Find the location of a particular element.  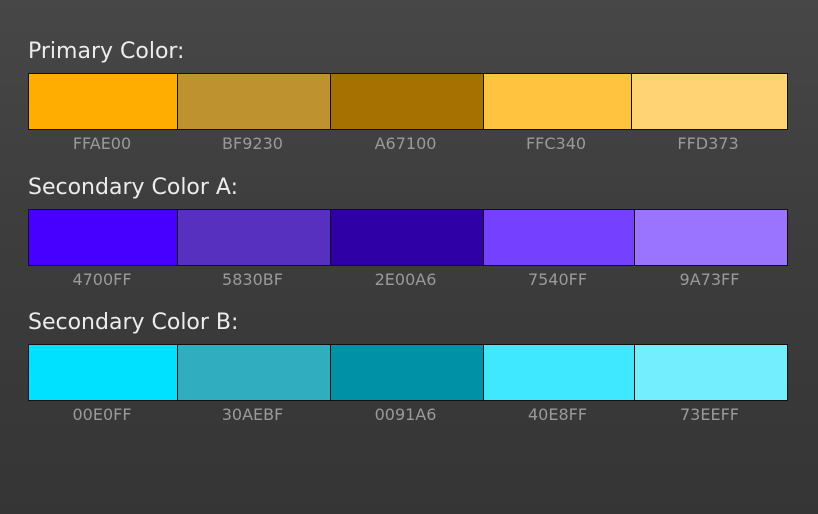

hex-code: BF9230 is located at coordinates (252, 143).